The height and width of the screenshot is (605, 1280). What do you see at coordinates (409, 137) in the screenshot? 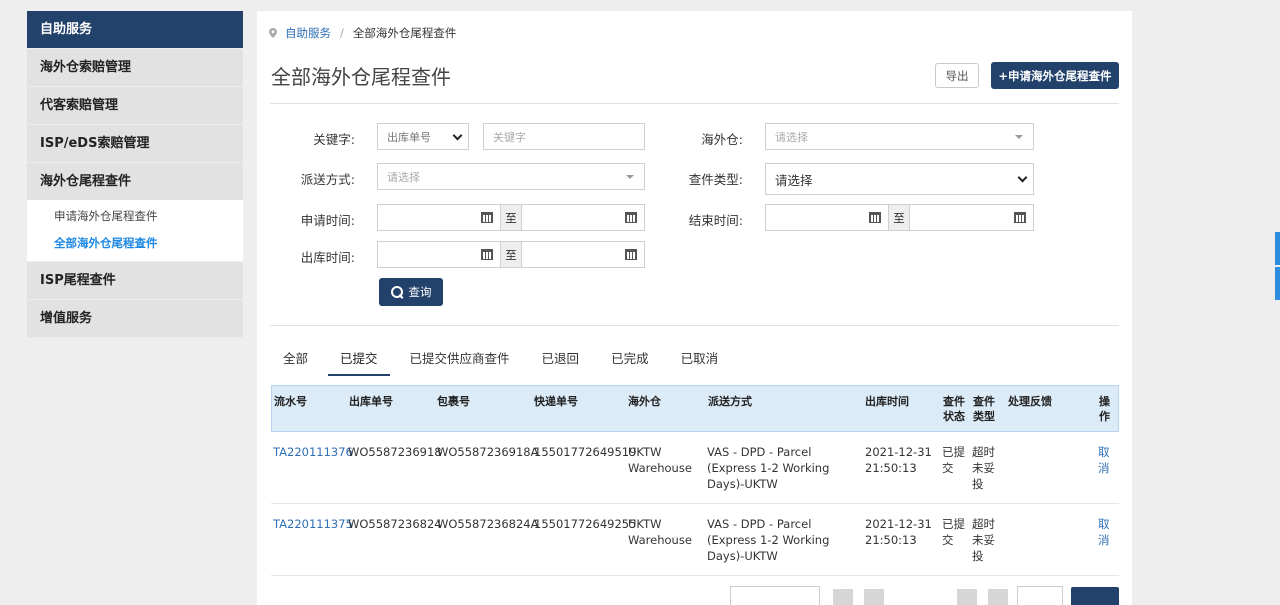
I see `keyword-type-value: 出库单号` at bounding box center [409, 137].